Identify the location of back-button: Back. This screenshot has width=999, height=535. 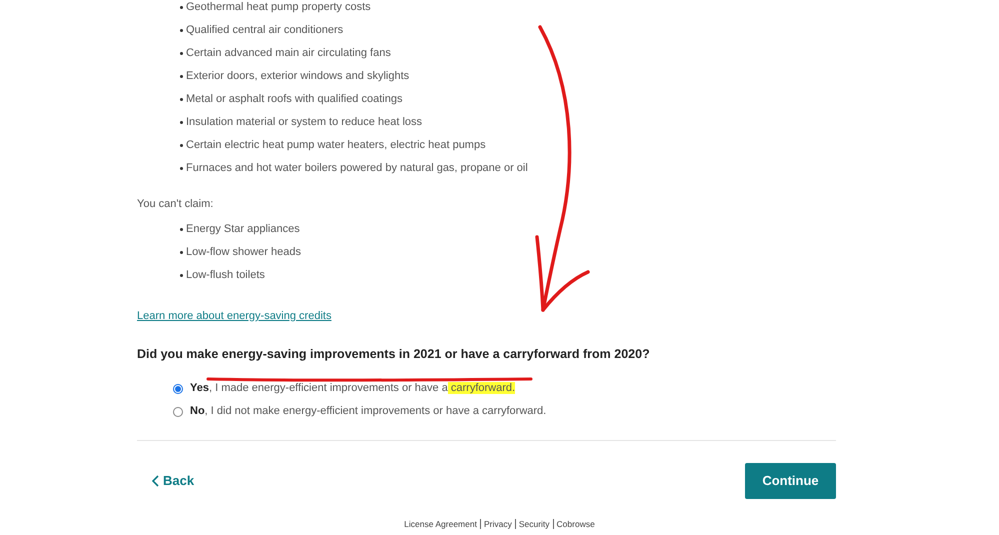
(173, 481).